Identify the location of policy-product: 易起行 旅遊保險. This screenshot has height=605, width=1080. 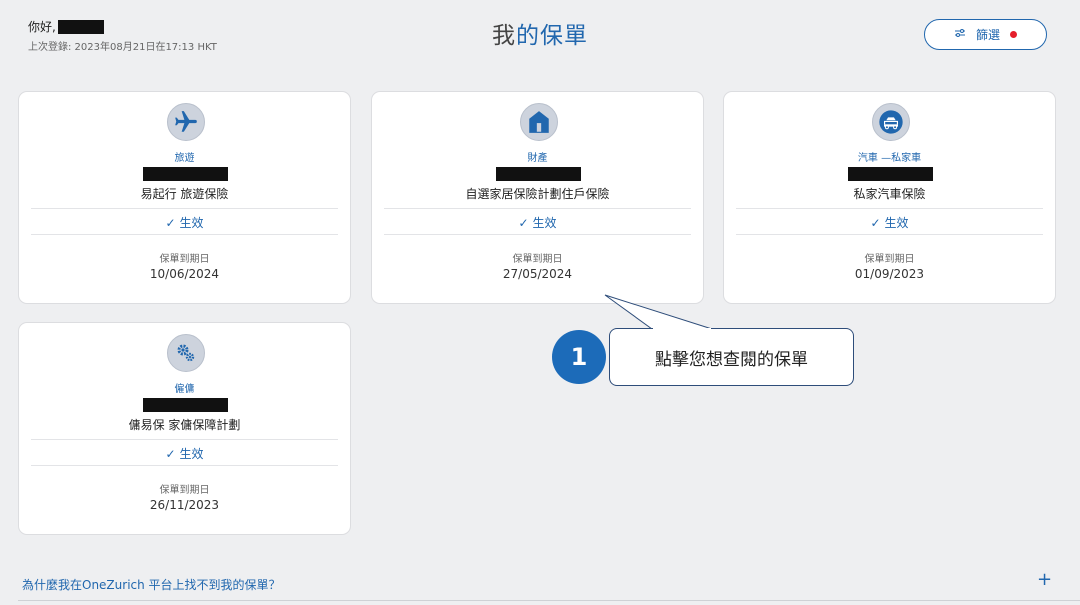
(184, 194).